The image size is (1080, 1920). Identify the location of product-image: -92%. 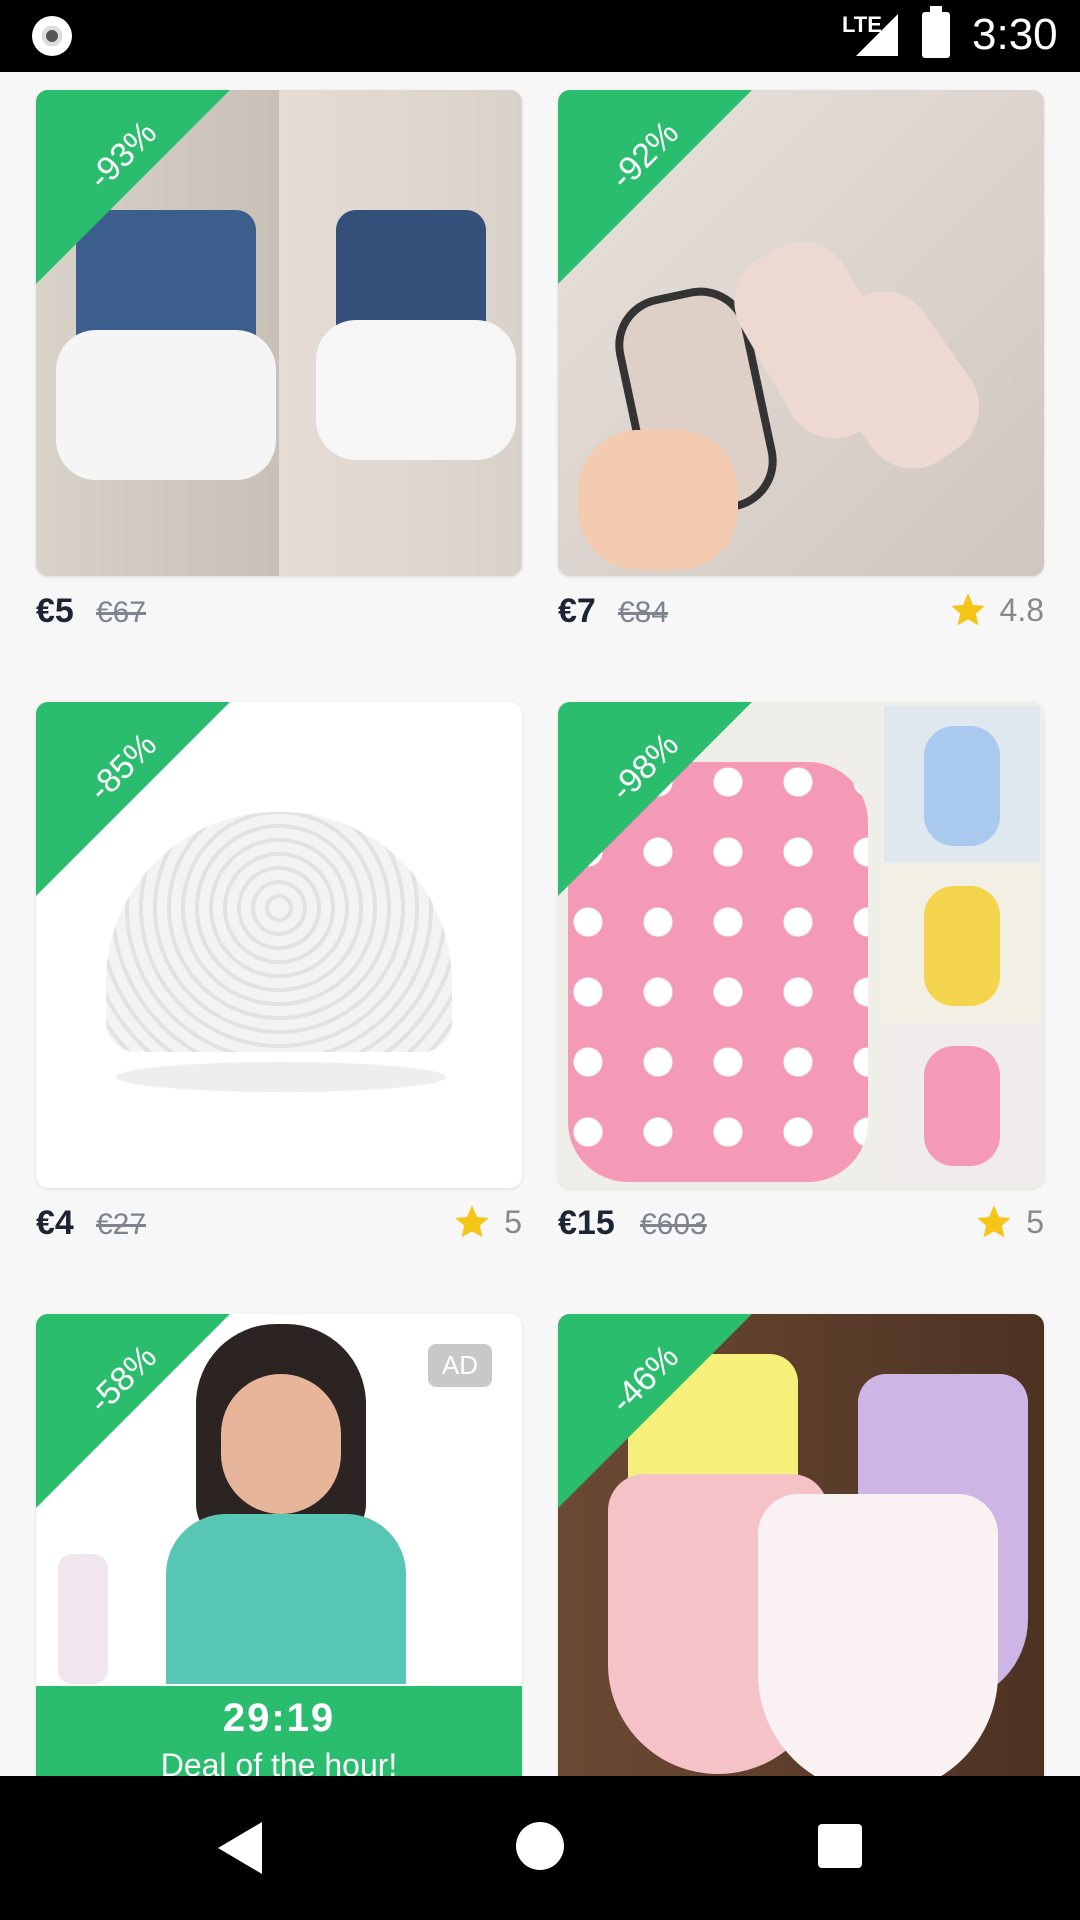
(801, 333).